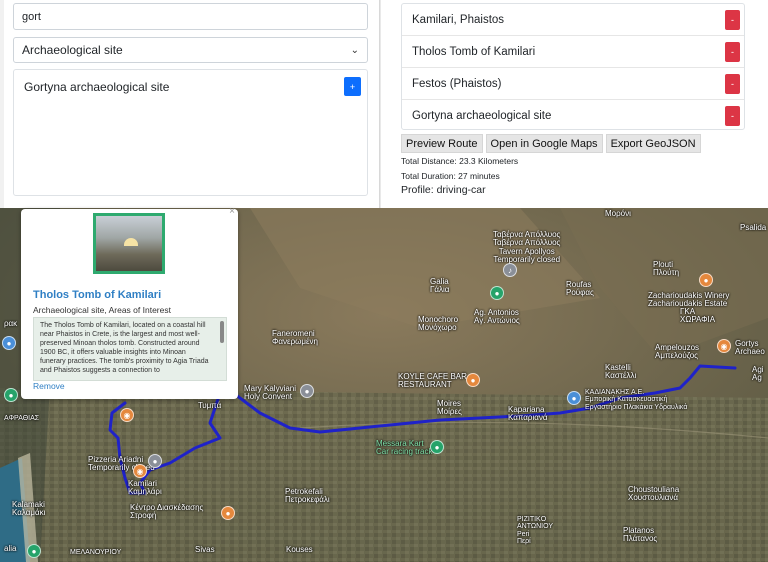  What do you see at coordinates (621, 372) in the screenshot?
I see `map-label-kastelli: Kastelli Καστέλλι` at bounding box center [621, 372].